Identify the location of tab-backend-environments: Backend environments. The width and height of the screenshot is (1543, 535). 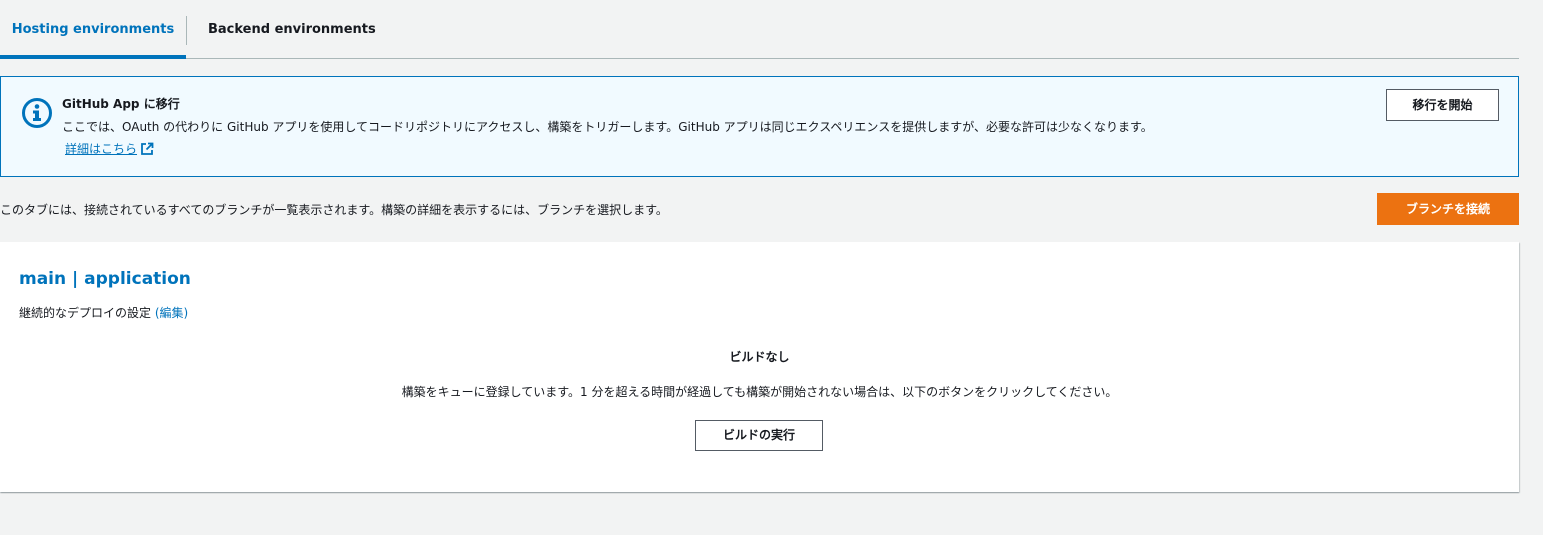
(292, 29).